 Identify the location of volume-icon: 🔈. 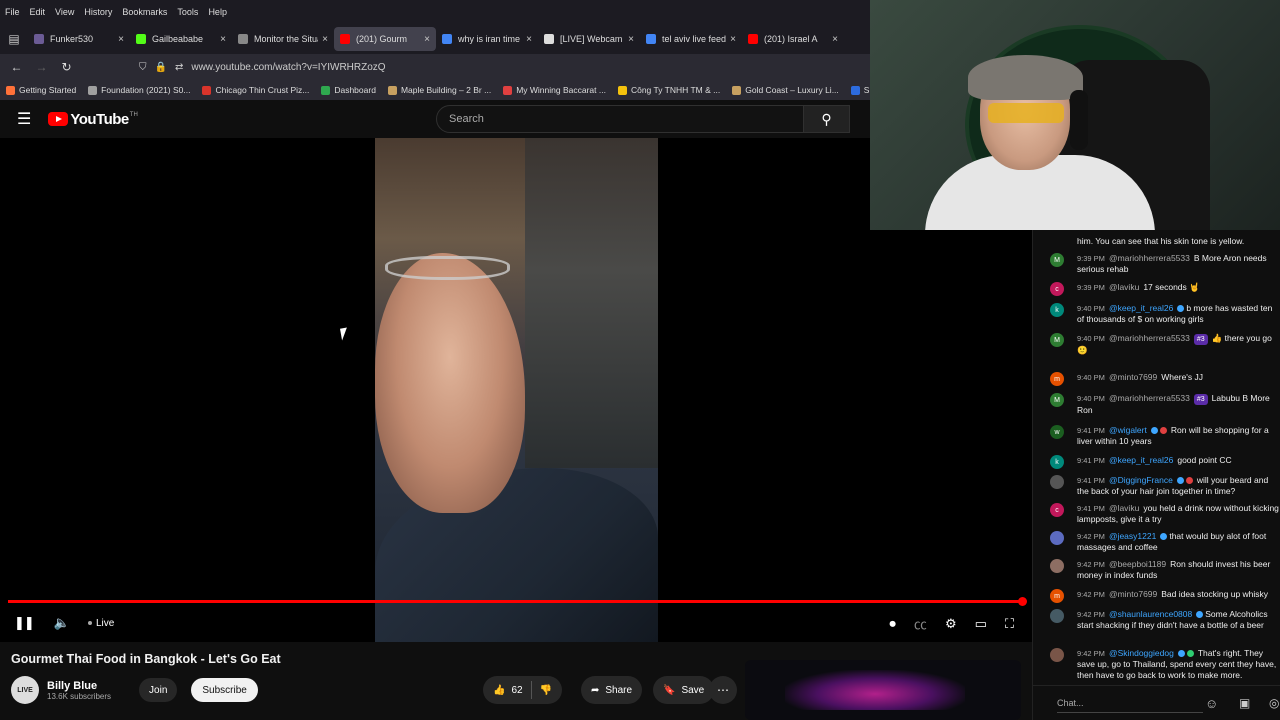
(62, 623).